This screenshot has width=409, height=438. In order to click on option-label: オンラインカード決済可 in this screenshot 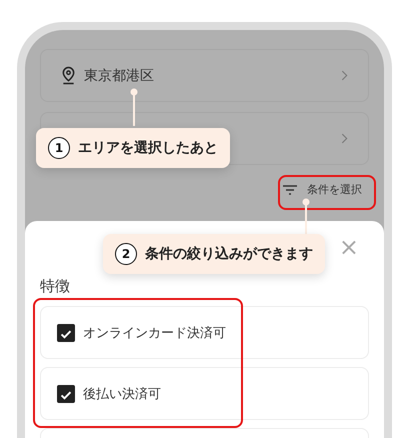, I will do `click(154, 333)`.